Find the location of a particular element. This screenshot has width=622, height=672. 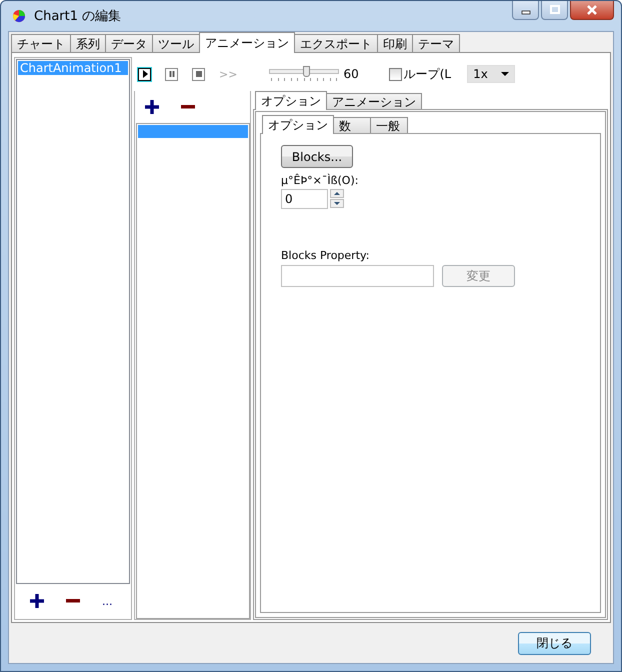

property-field is located at coordinates (357, 276).